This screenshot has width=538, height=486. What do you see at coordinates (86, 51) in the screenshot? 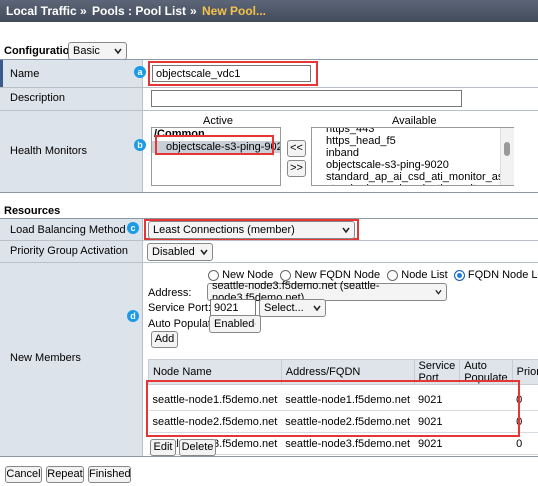
I see `configuration-value: Basic` at bounding box center [86, 51].